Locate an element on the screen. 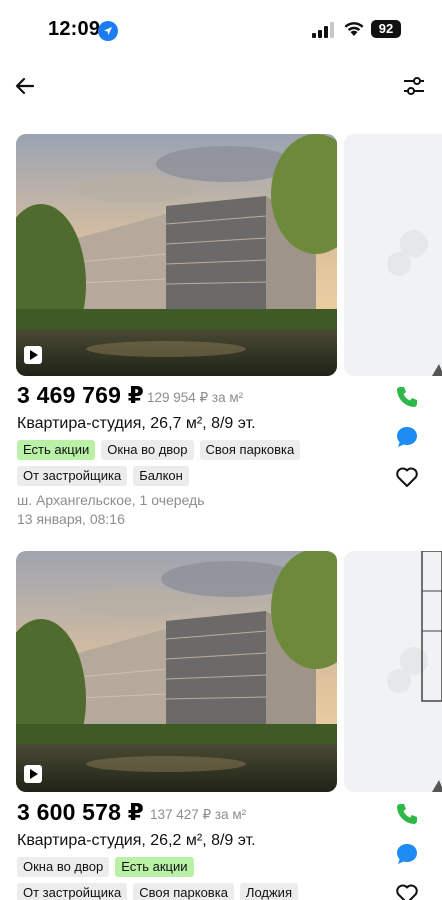 The width and height of the screenshot is (442, 900). status-time: 12:09 is located at coordinates (74, 29).